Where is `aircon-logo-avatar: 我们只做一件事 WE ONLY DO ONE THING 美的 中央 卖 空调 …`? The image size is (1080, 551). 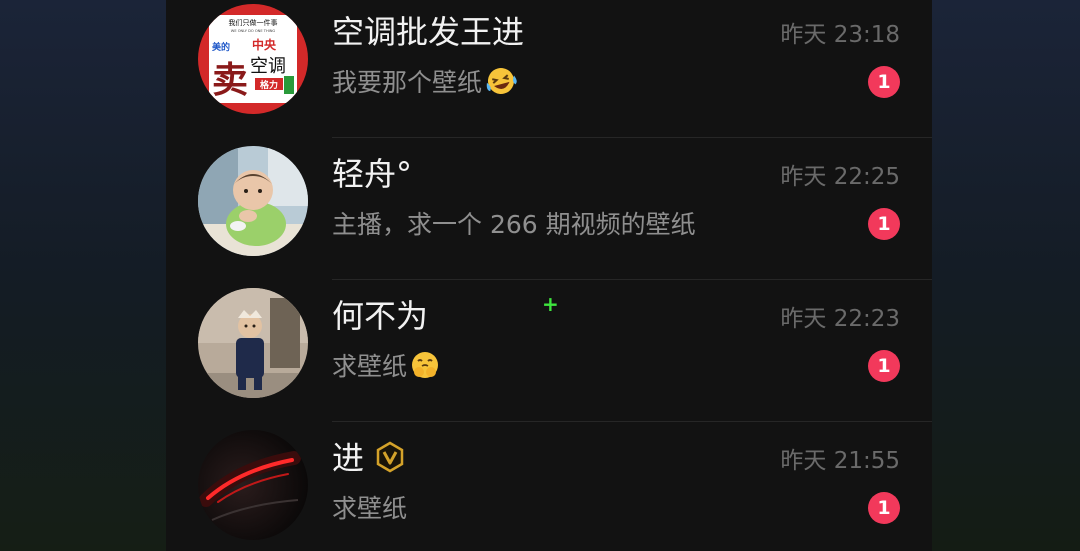 aircon-logo-avatar: 我们只做一件事 WE ONLY DO ONE THING 美的 中央 卖 空调 … is located at coordinates (253, 59).